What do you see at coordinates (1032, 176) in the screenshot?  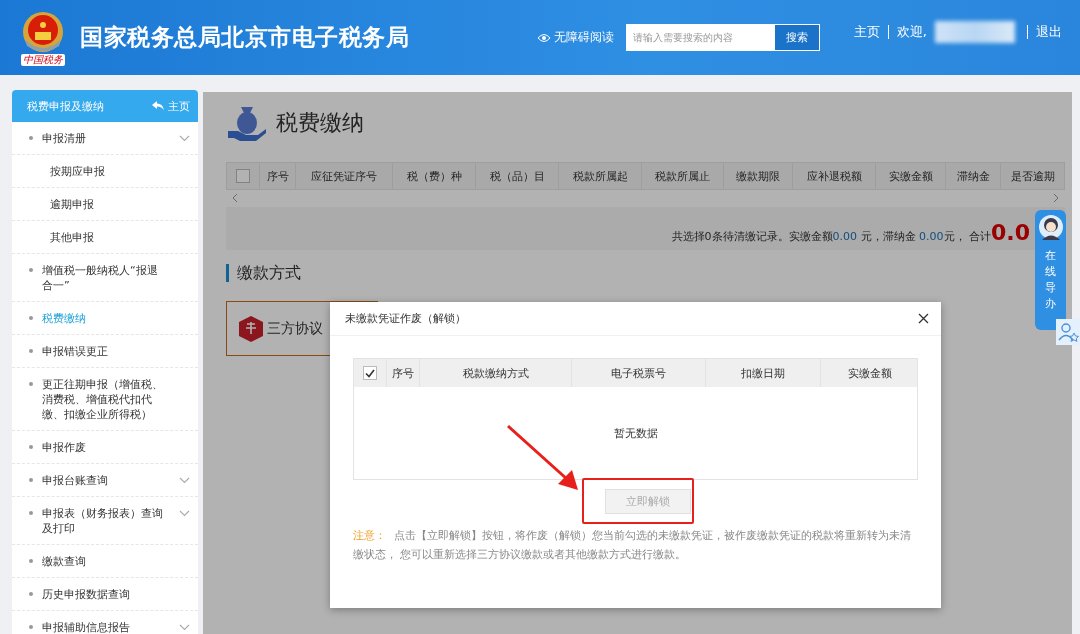 I see `column-header: 是否逾期` at bounding box center [1032, 176].